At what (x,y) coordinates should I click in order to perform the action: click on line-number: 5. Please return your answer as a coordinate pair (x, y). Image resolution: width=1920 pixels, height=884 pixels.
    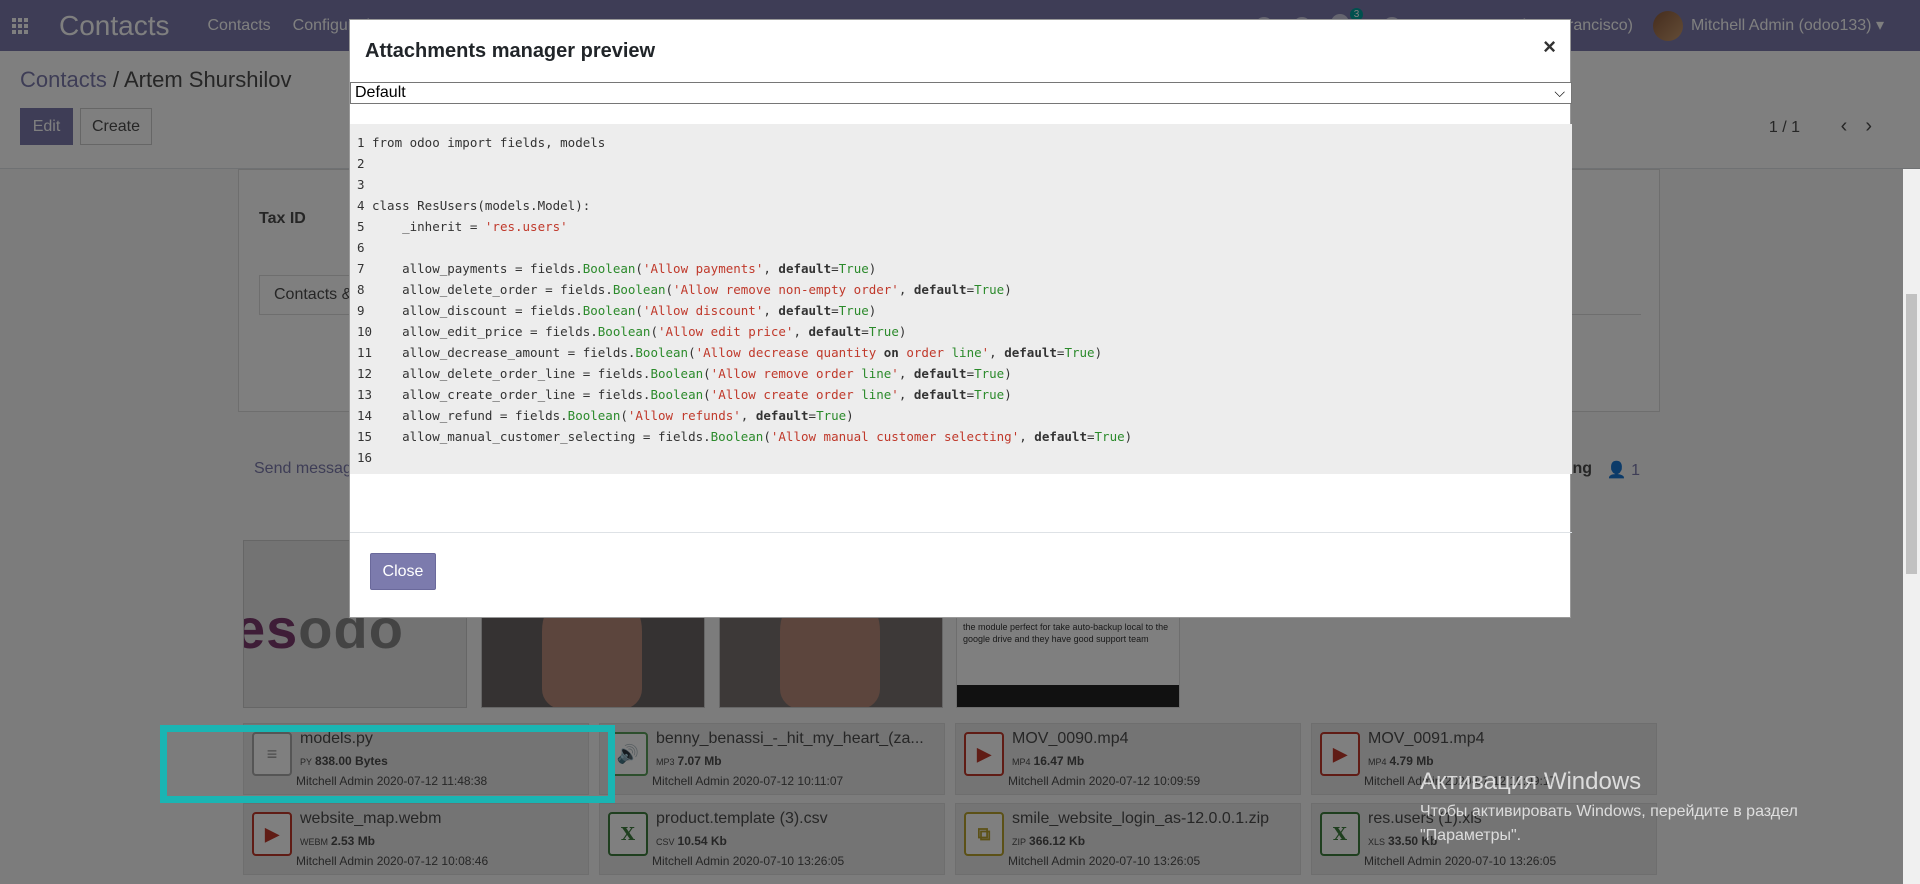
    Looking at the image, I should click on (361, 226).